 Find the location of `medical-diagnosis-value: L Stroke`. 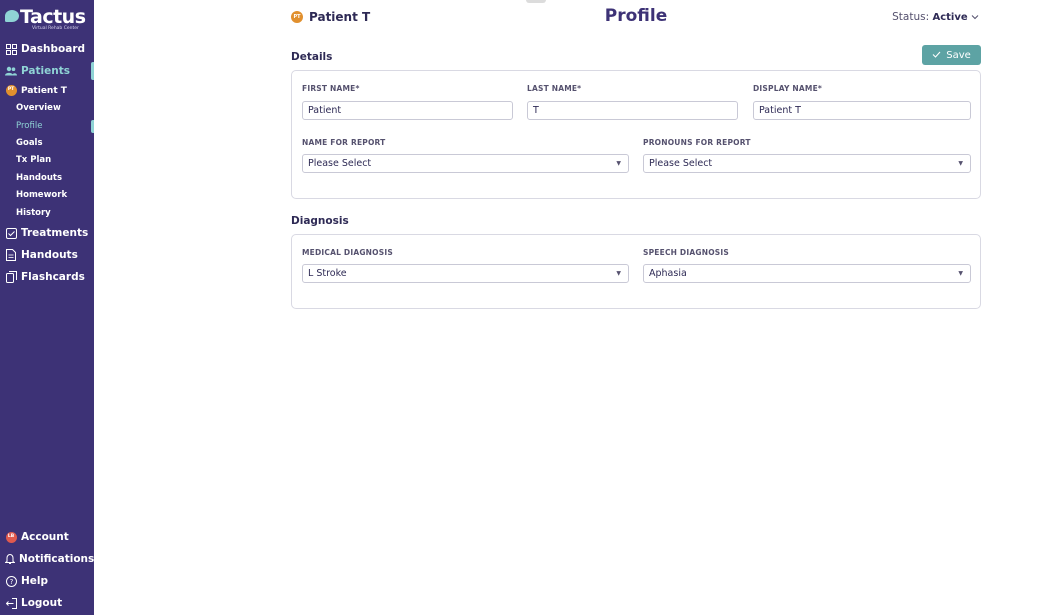

medical-diagnosis-value: L Stroke is located at coordinates (327, 273).